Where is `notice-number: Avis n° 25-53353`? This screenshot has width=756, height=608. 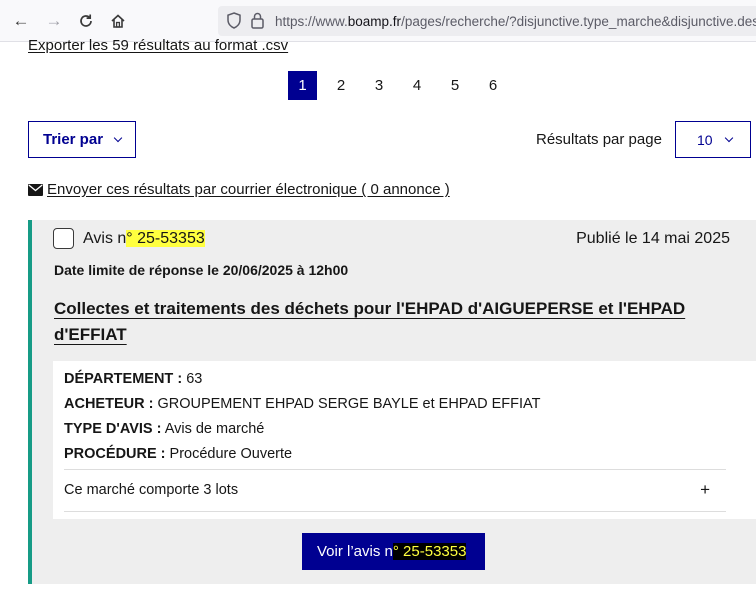
notice-number: Avis n° 25-53353 is located at coordinates (144, 238).